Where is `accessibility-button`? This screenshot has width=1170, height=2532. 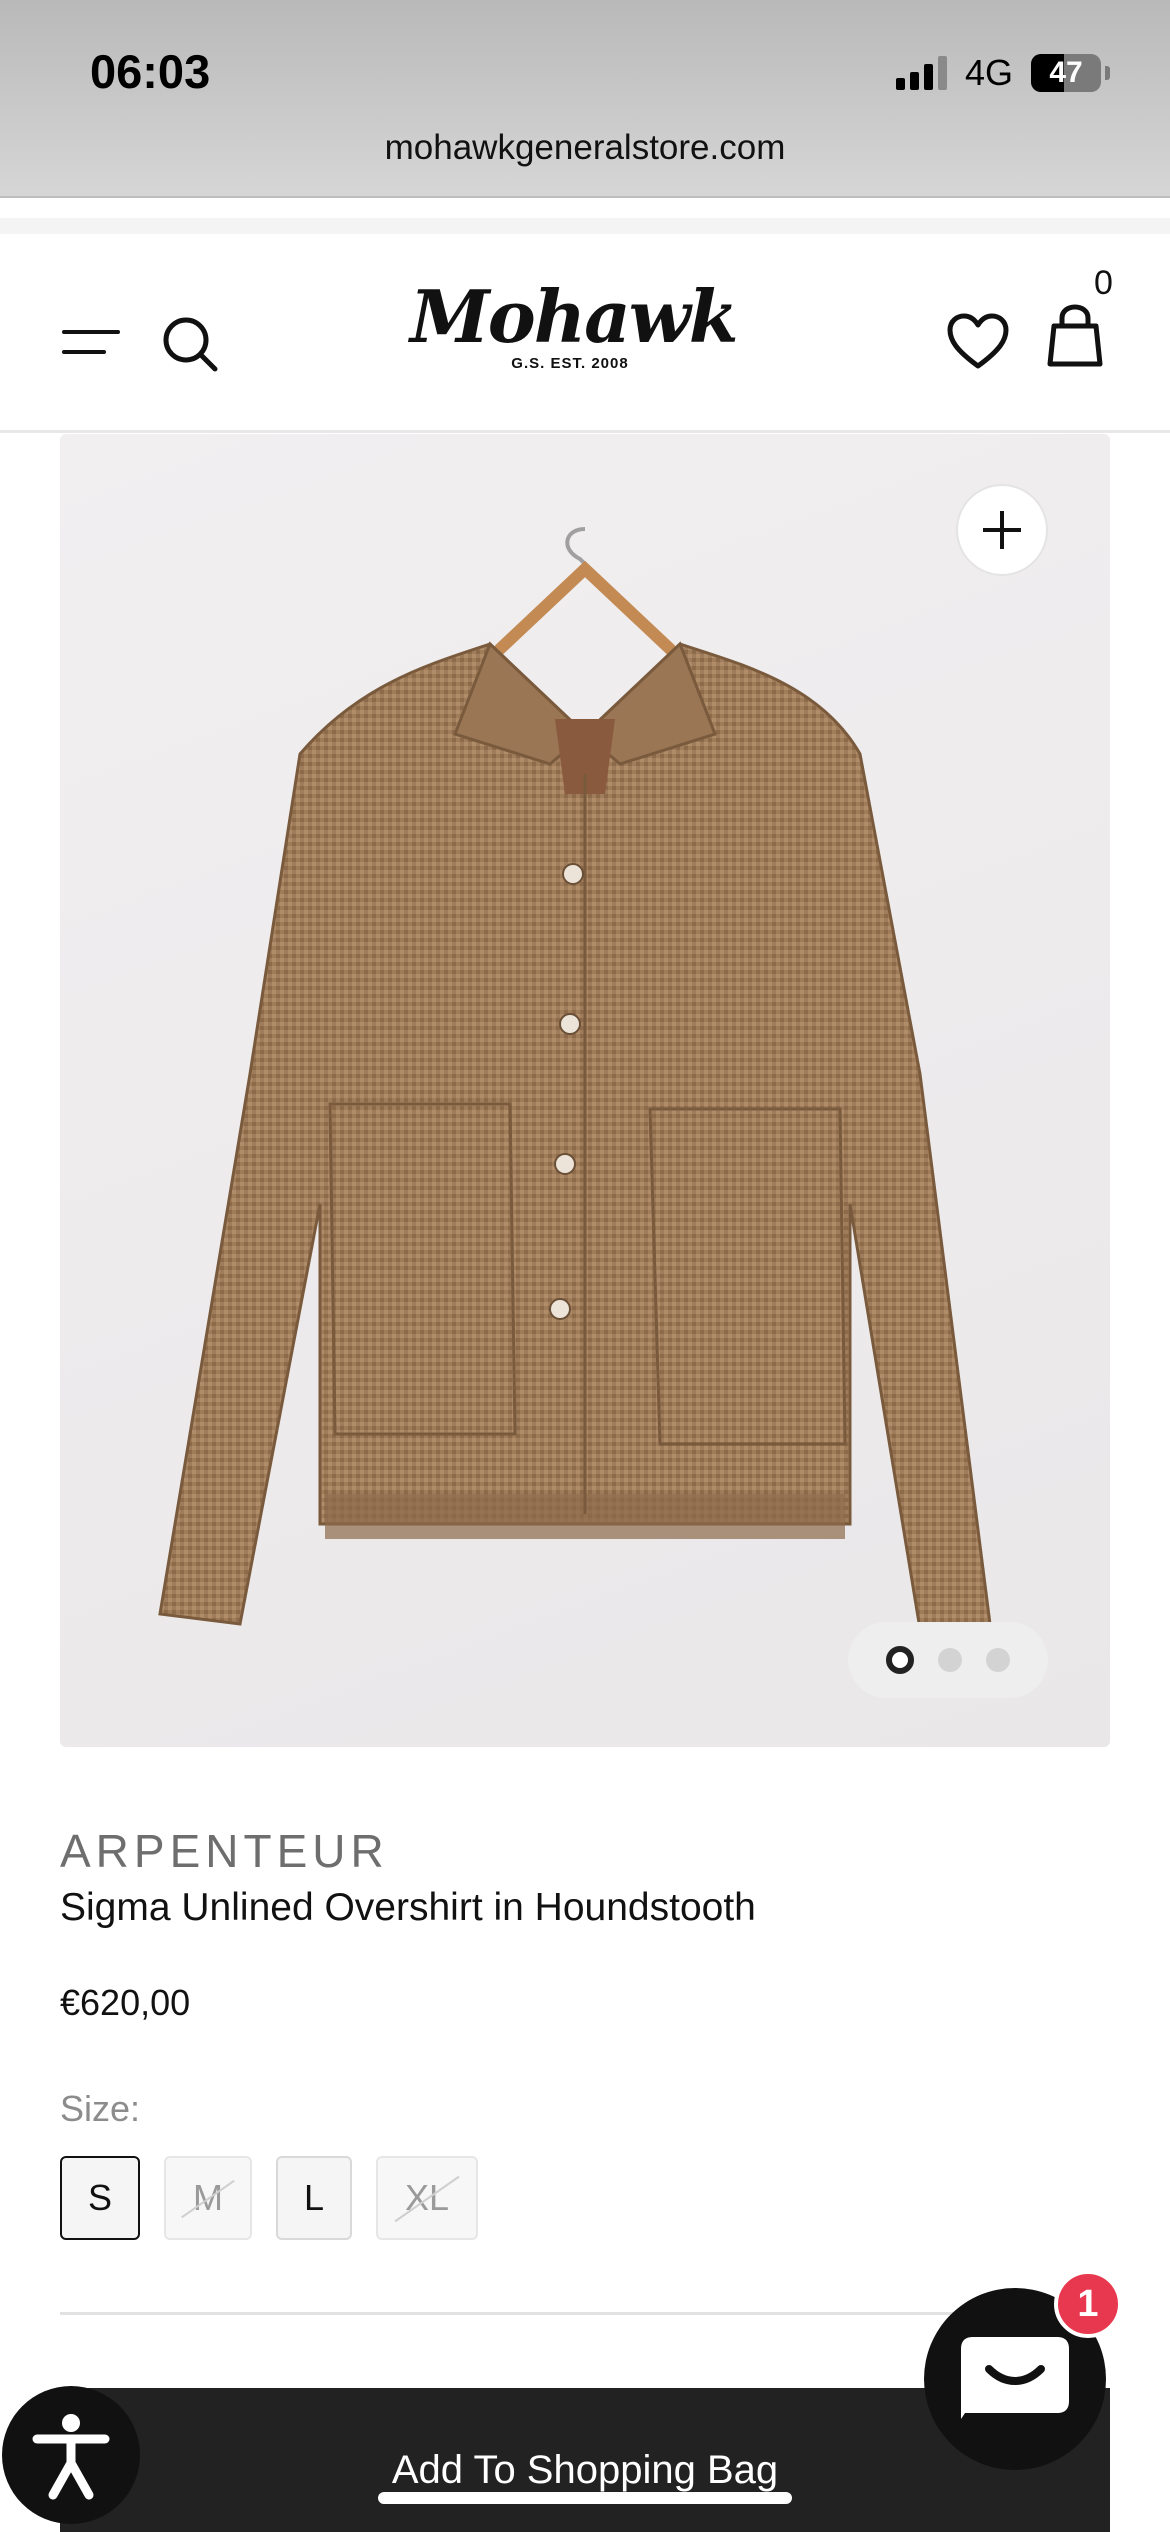
accessibility-button is located at coordinates (71, 2455).